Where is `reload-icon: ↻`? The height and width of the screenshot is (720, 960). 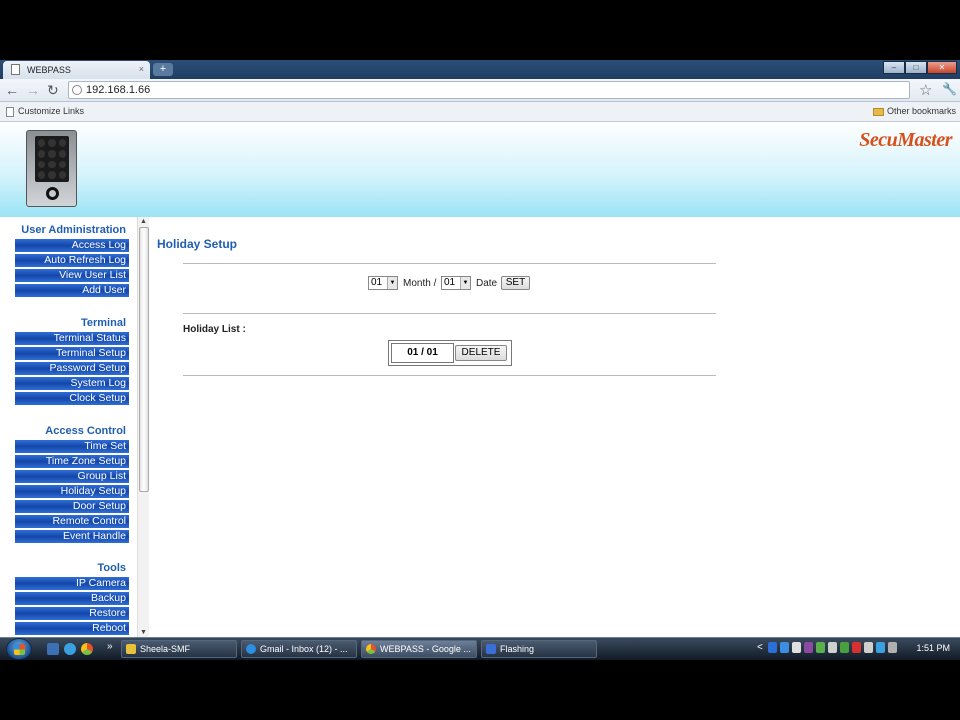 reload-icon: ↻ is located at coordinates (53, 90).